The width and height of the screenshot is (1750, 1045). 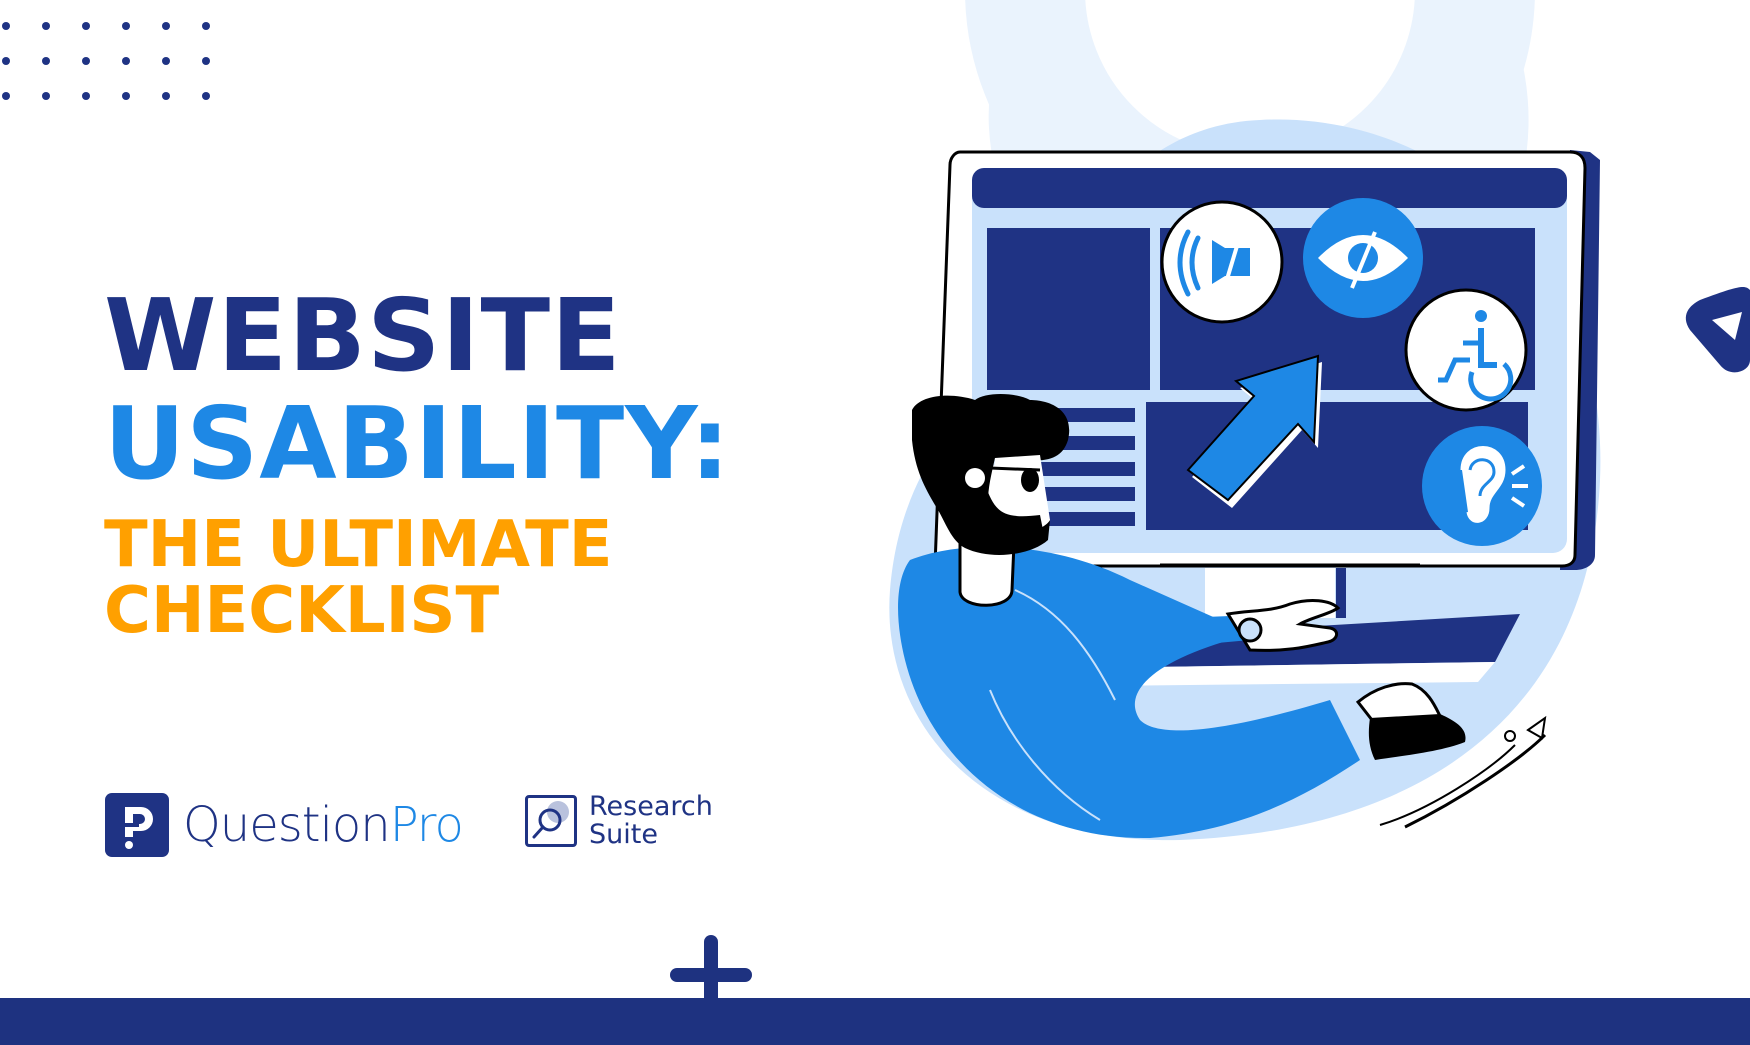 What do you see at coordinates (1717, 330) in the screenshot?
I see `triangle-decoration` at bounding box center [1717, 330].